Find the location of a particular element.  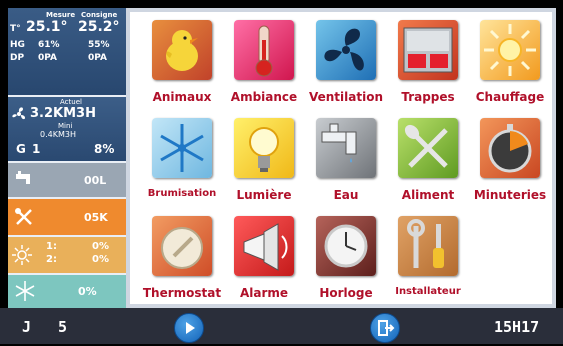

fan-small-icon is located at coordinates (19, 113).